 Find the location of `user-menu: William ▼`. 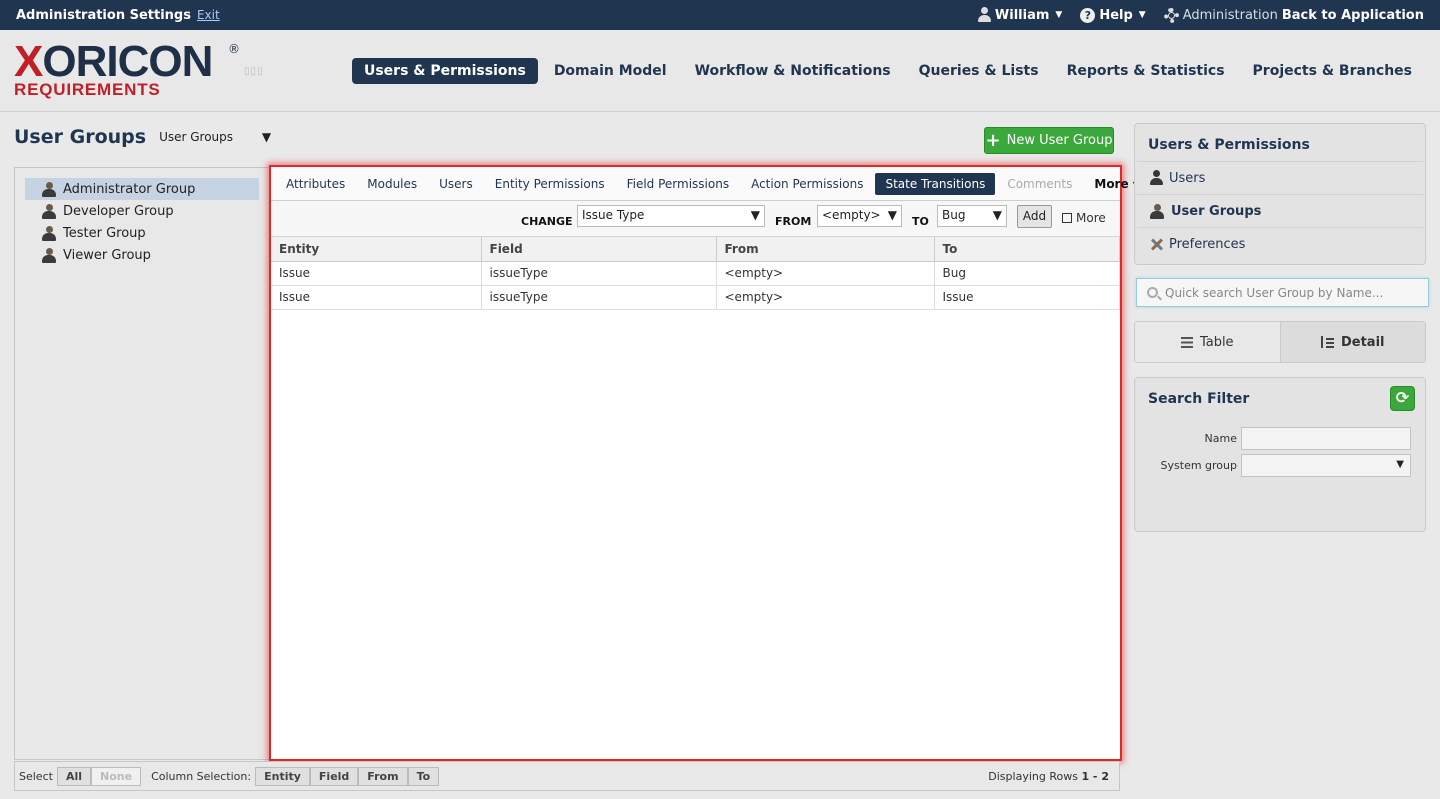

user-menu: William ▼ is located at coordinates (1019, 15).